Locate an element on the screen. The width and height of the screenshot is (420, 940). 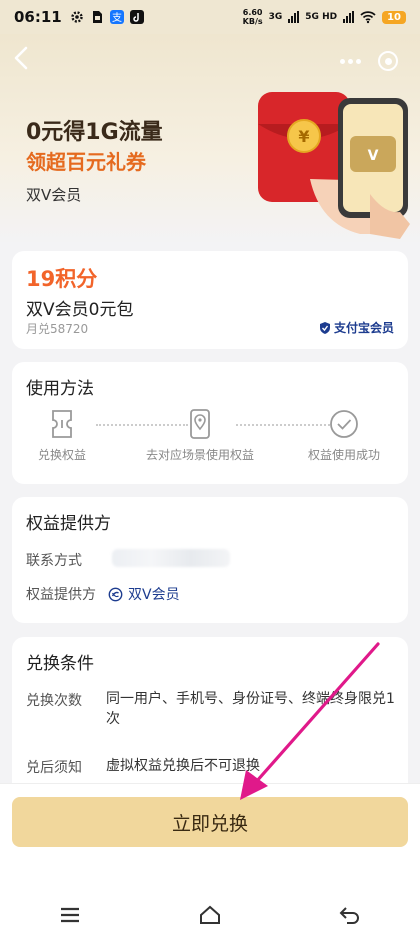
gear-icon is located at coordinates (77, 17).